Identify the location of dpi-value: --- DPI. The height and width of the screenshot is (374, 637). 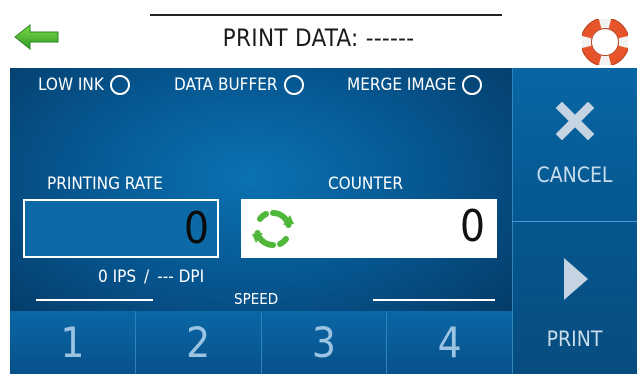
(181, 277).